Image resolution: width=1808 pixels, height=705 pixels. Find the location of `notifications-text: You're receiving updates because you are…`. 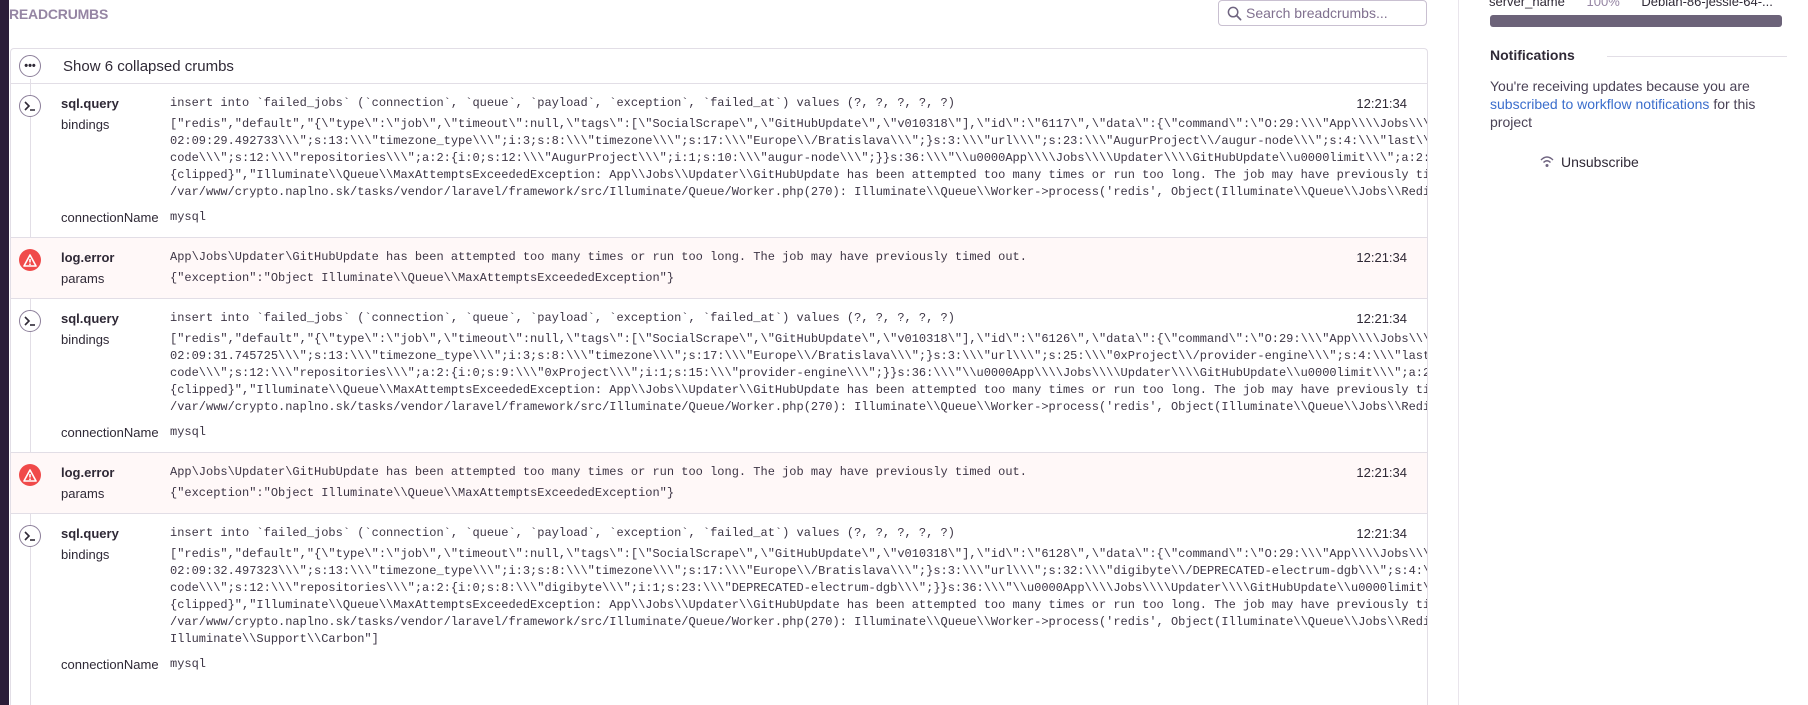

notifications-text: You're receiving updates because you are… is located at coordinates (1640, 104).